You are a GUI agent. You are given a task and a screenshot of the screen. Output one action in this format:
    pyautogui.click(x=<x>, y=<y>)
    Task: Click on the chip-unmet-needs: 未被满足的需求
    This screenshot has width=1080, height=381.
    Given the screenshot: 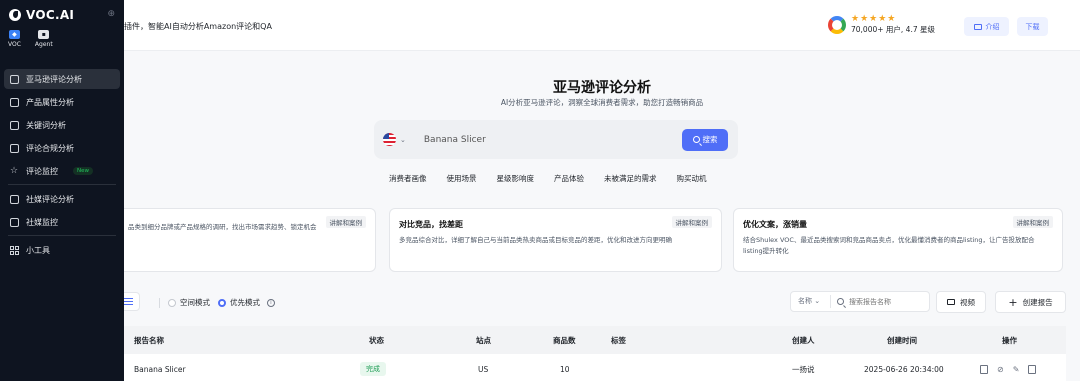 What is the action you would take?
    pyautogui.click(x=630, y=179)
    